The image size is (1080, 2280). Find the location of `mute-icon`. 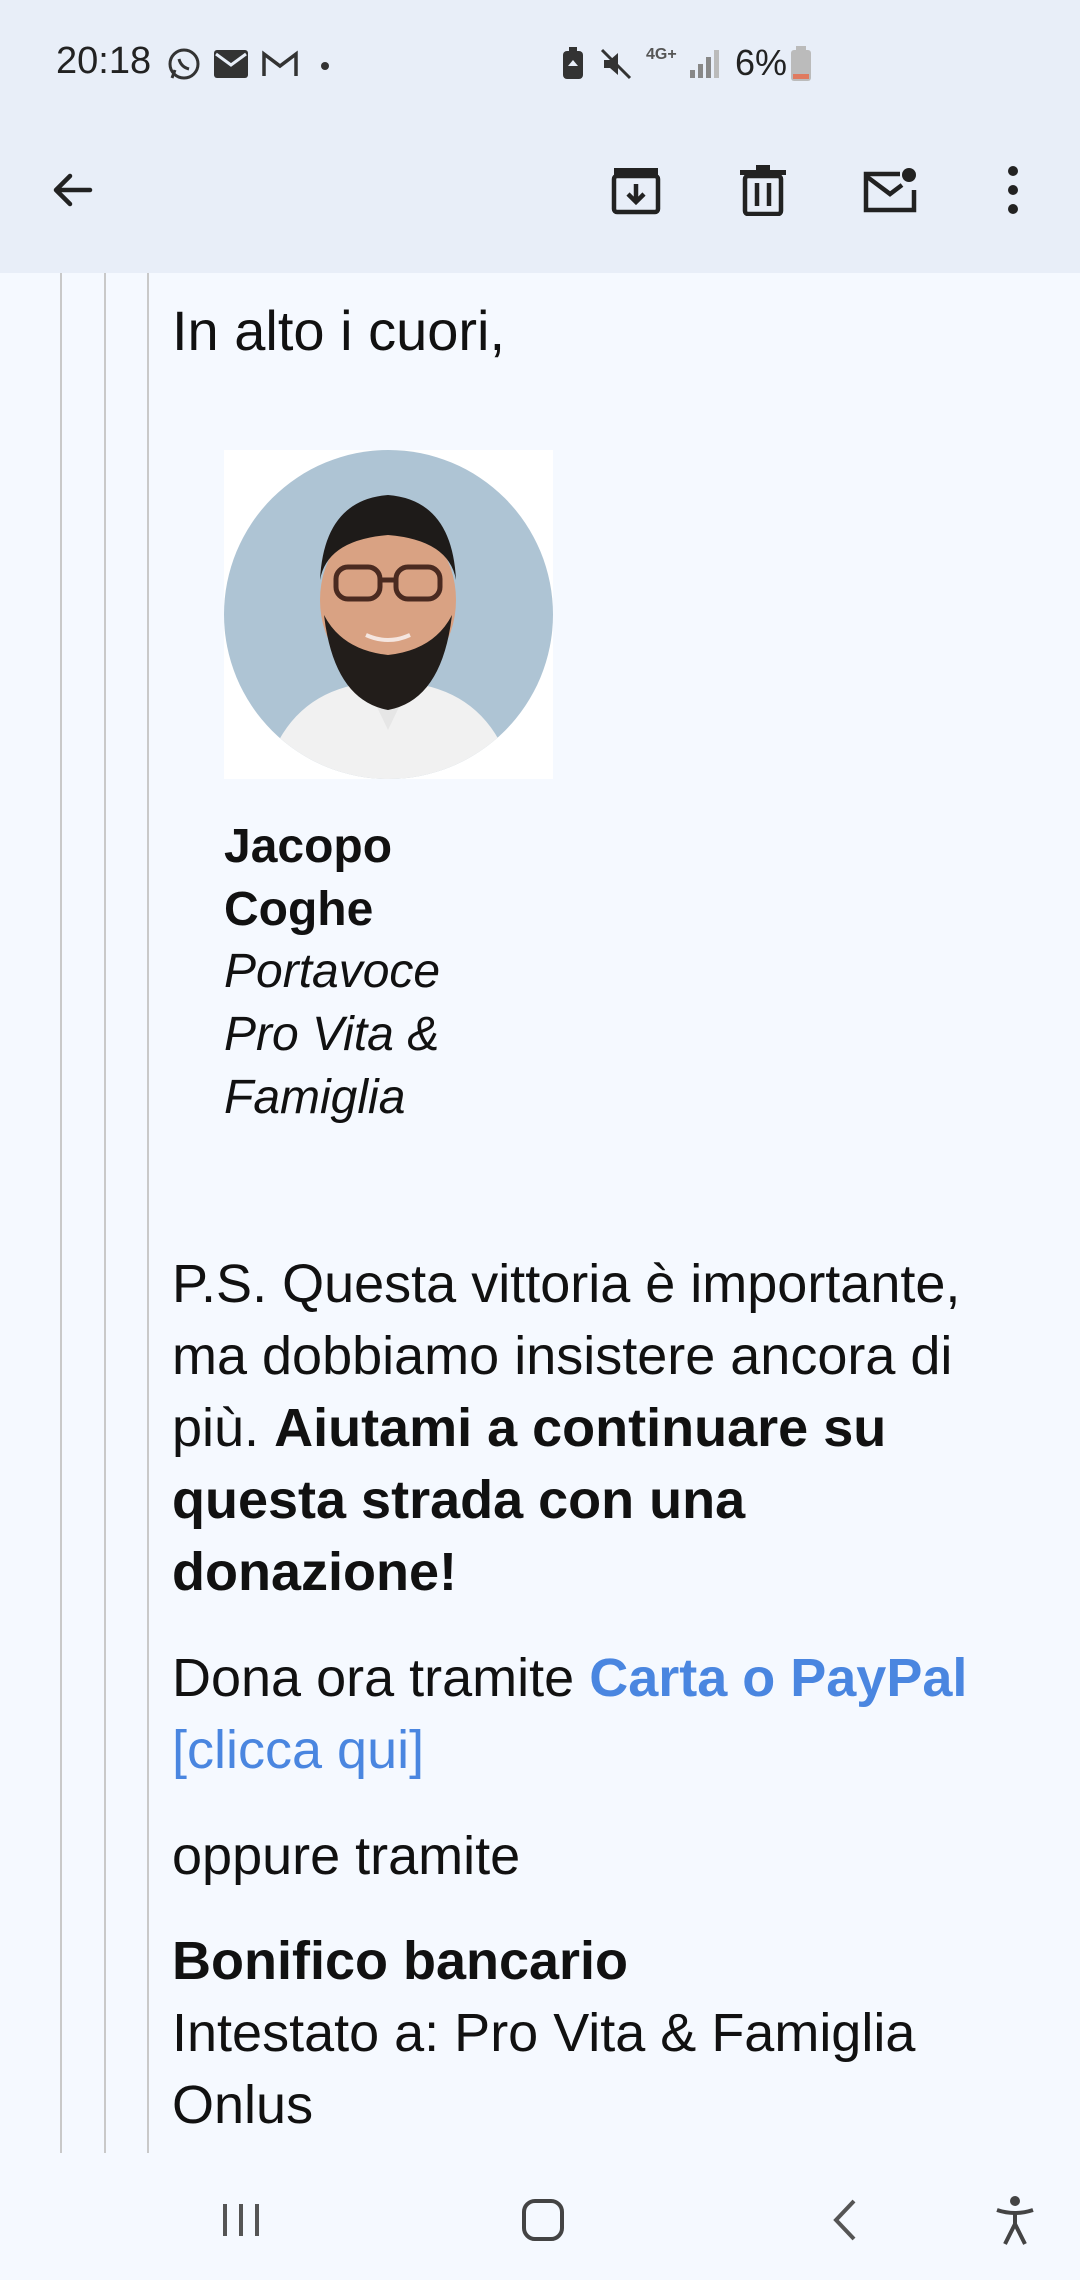

mute-icon is located at coordinates (616, 66).